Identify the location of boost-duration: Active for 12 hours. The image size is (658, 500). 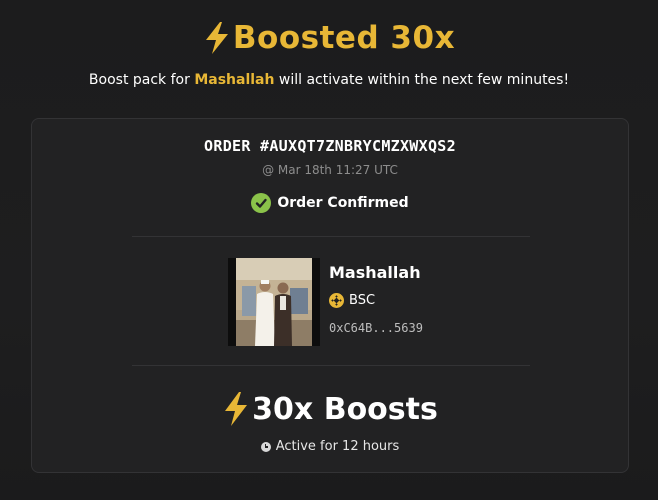
(330, 446).